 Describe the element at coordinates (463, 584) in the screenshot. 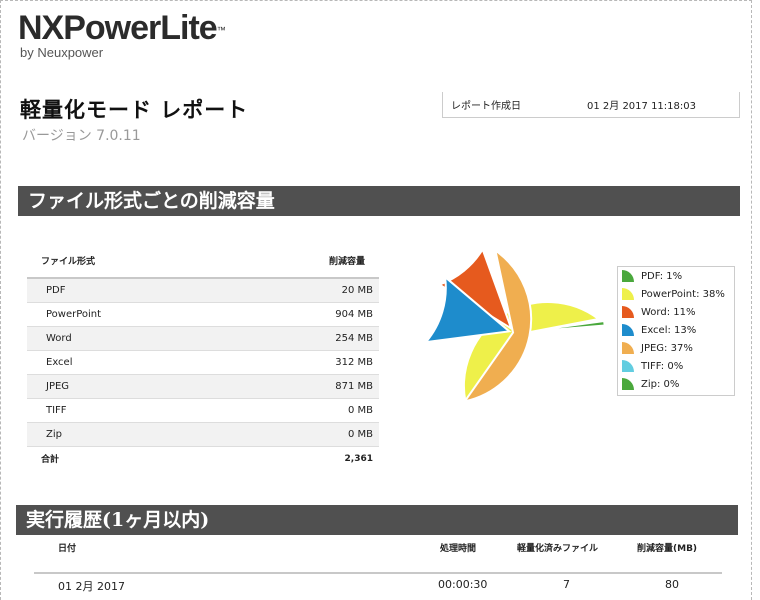

I see `history-time: 00:00:30` at that location.